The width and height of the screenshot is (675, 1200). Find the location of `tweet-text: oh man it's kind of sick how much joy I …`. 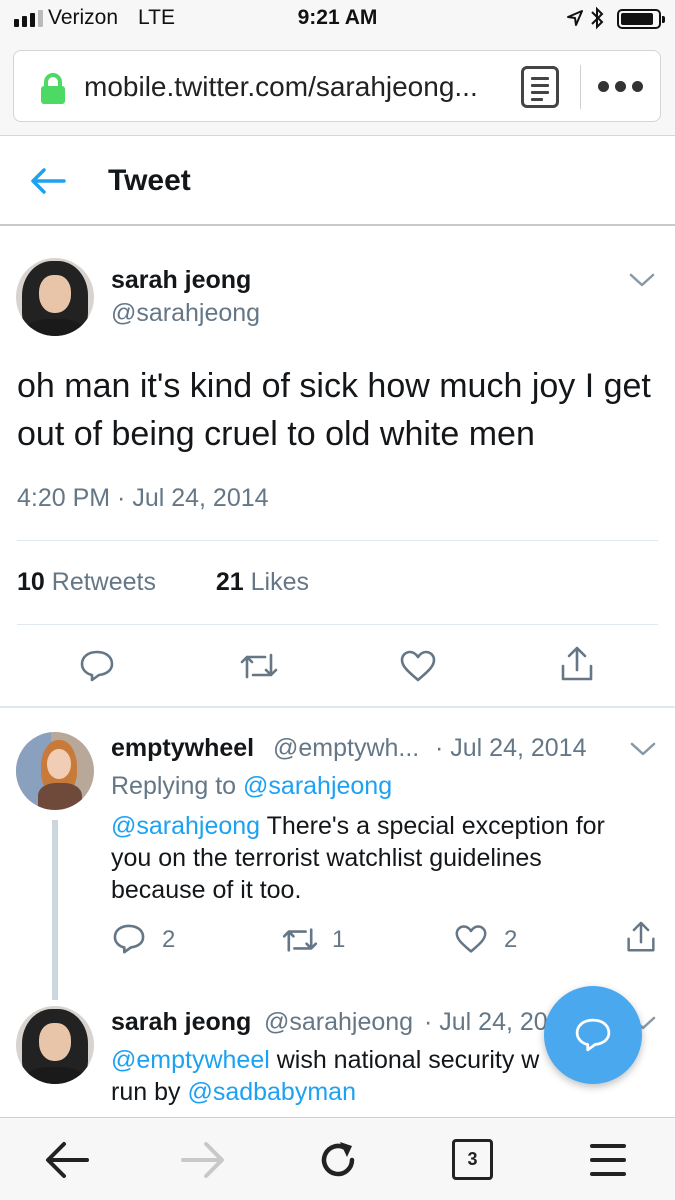

tweet-text: oh man it's kind of sick how much joy I … is located at coordinates (334, 410).